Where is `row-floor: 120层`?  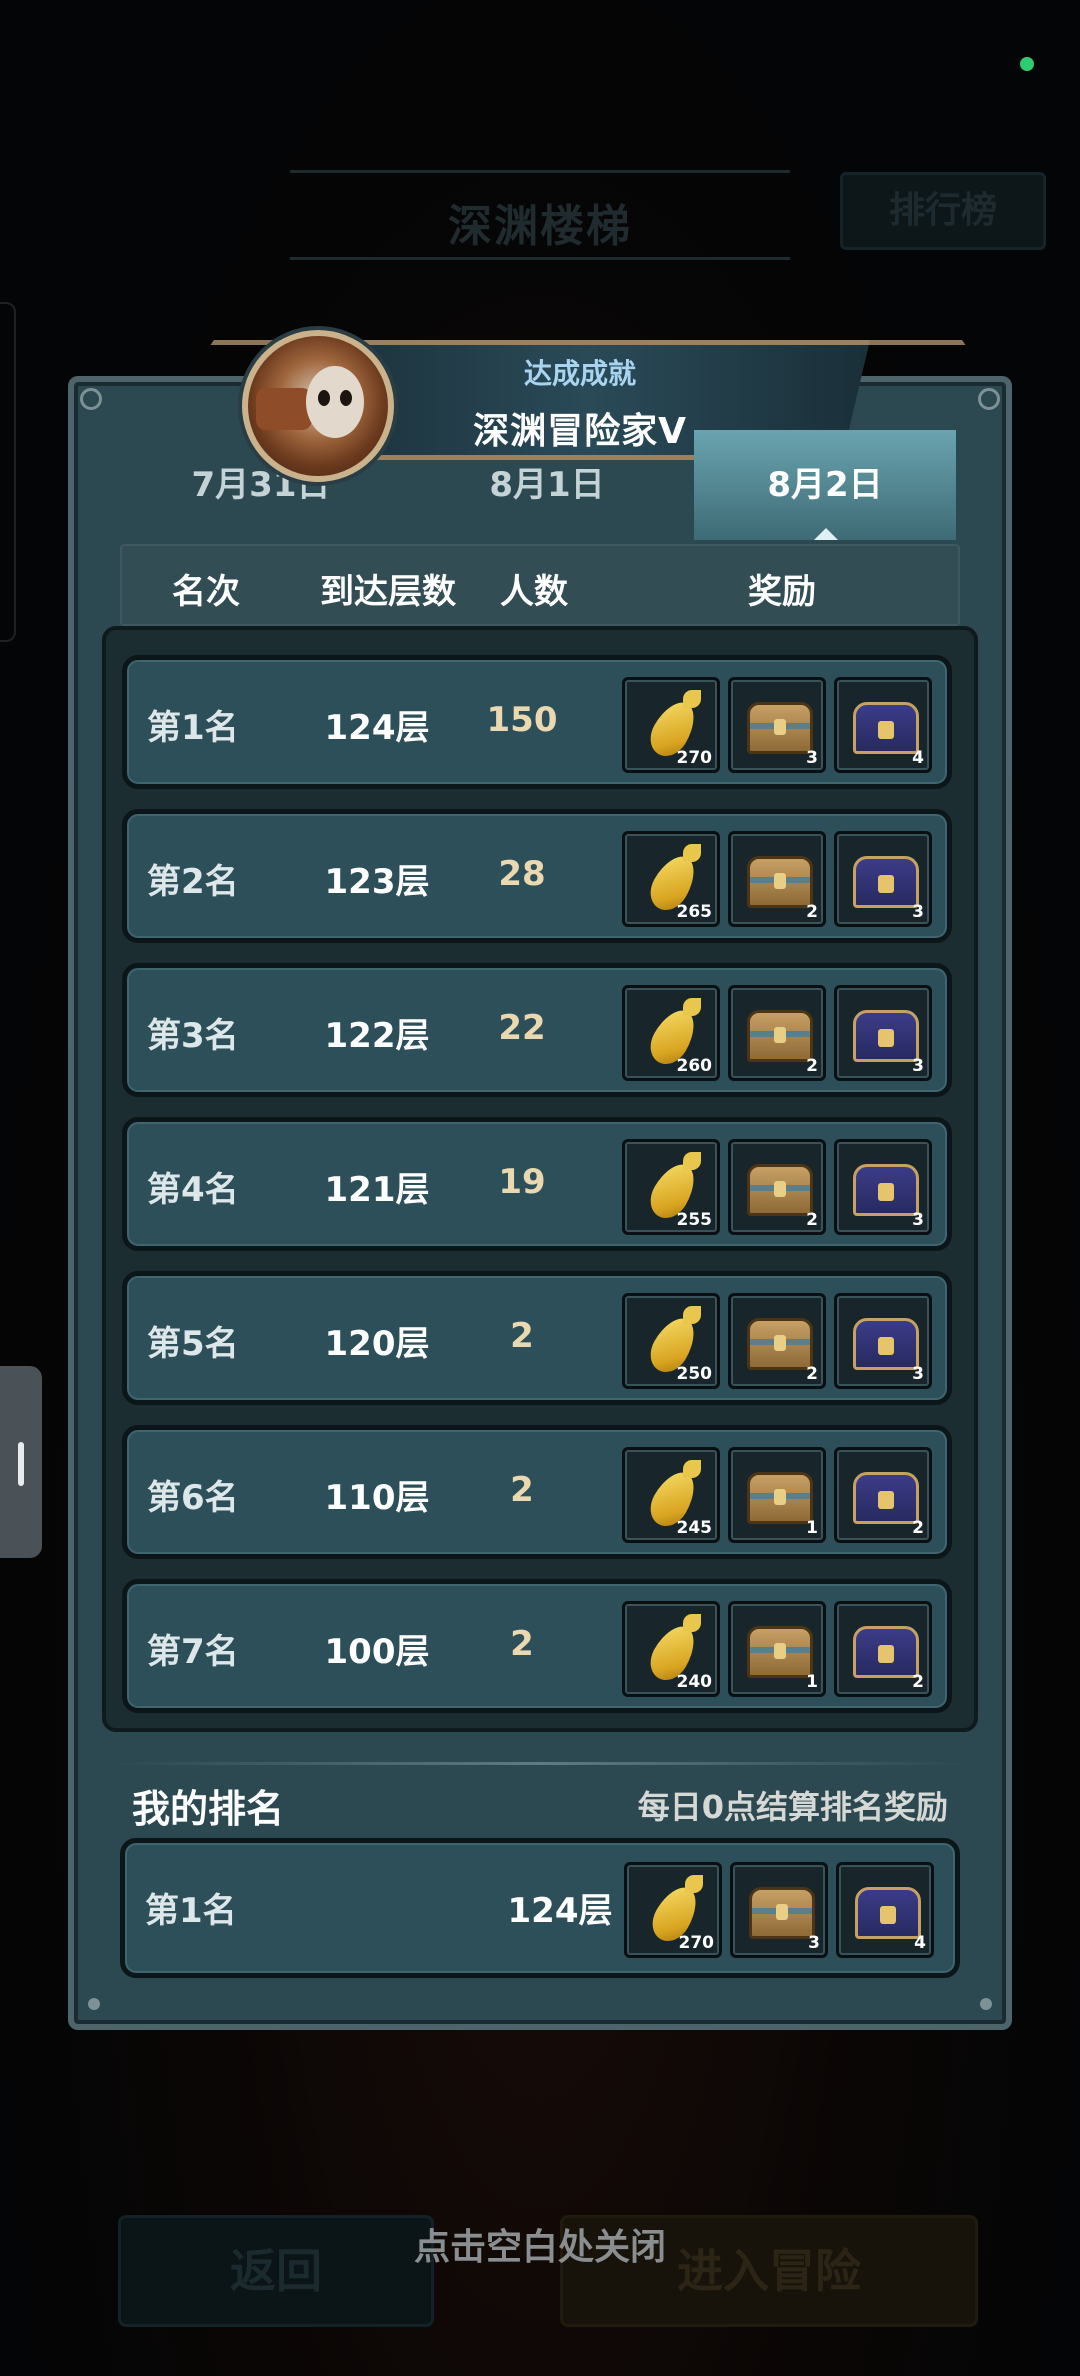
row-floor: 120层 is located at coordinates (377, 1344).